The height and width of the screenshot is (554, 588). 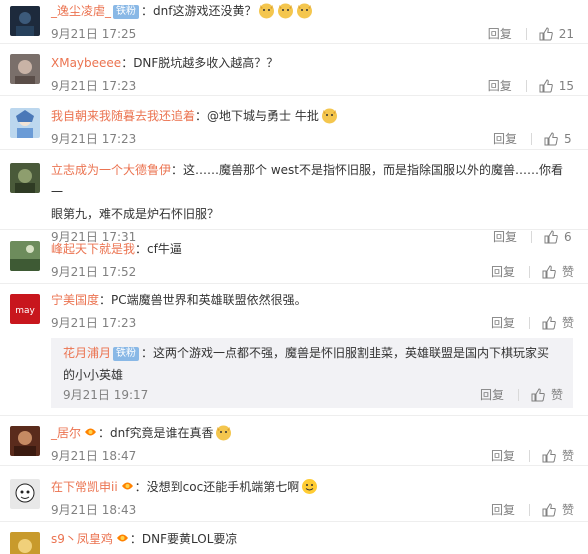 I want to click on like-count: 21, so click(x=566, y=34).